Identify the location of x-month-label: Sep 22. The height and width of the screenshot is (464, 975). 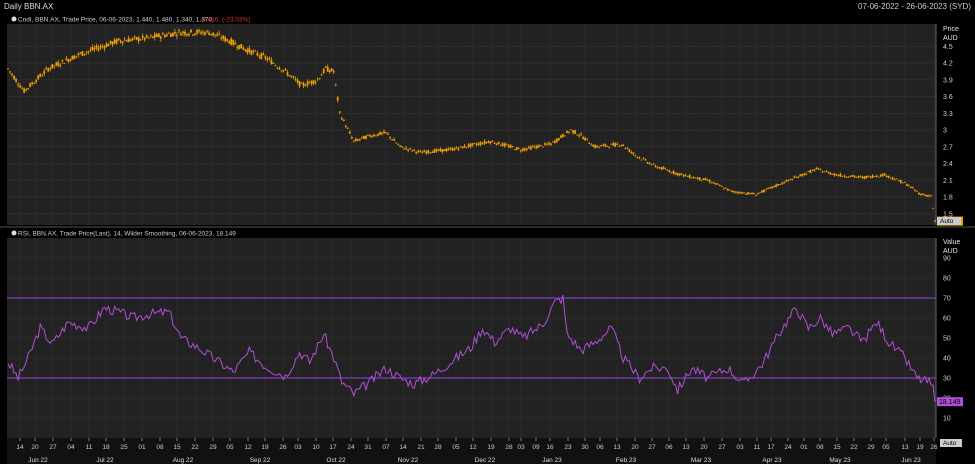
(260, 460).